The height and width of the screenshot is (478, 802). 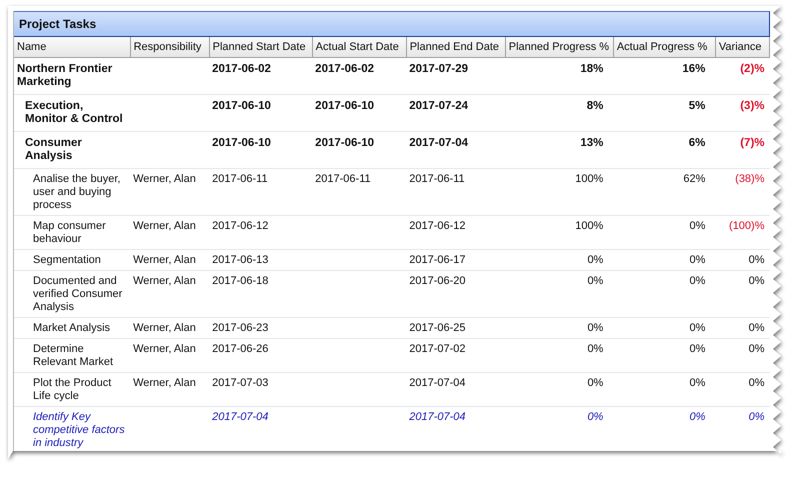 What do you see at coordinates (752, 143) in the screenshot?
I see `variance-value: (7)%` at bounding box center [752, 143].